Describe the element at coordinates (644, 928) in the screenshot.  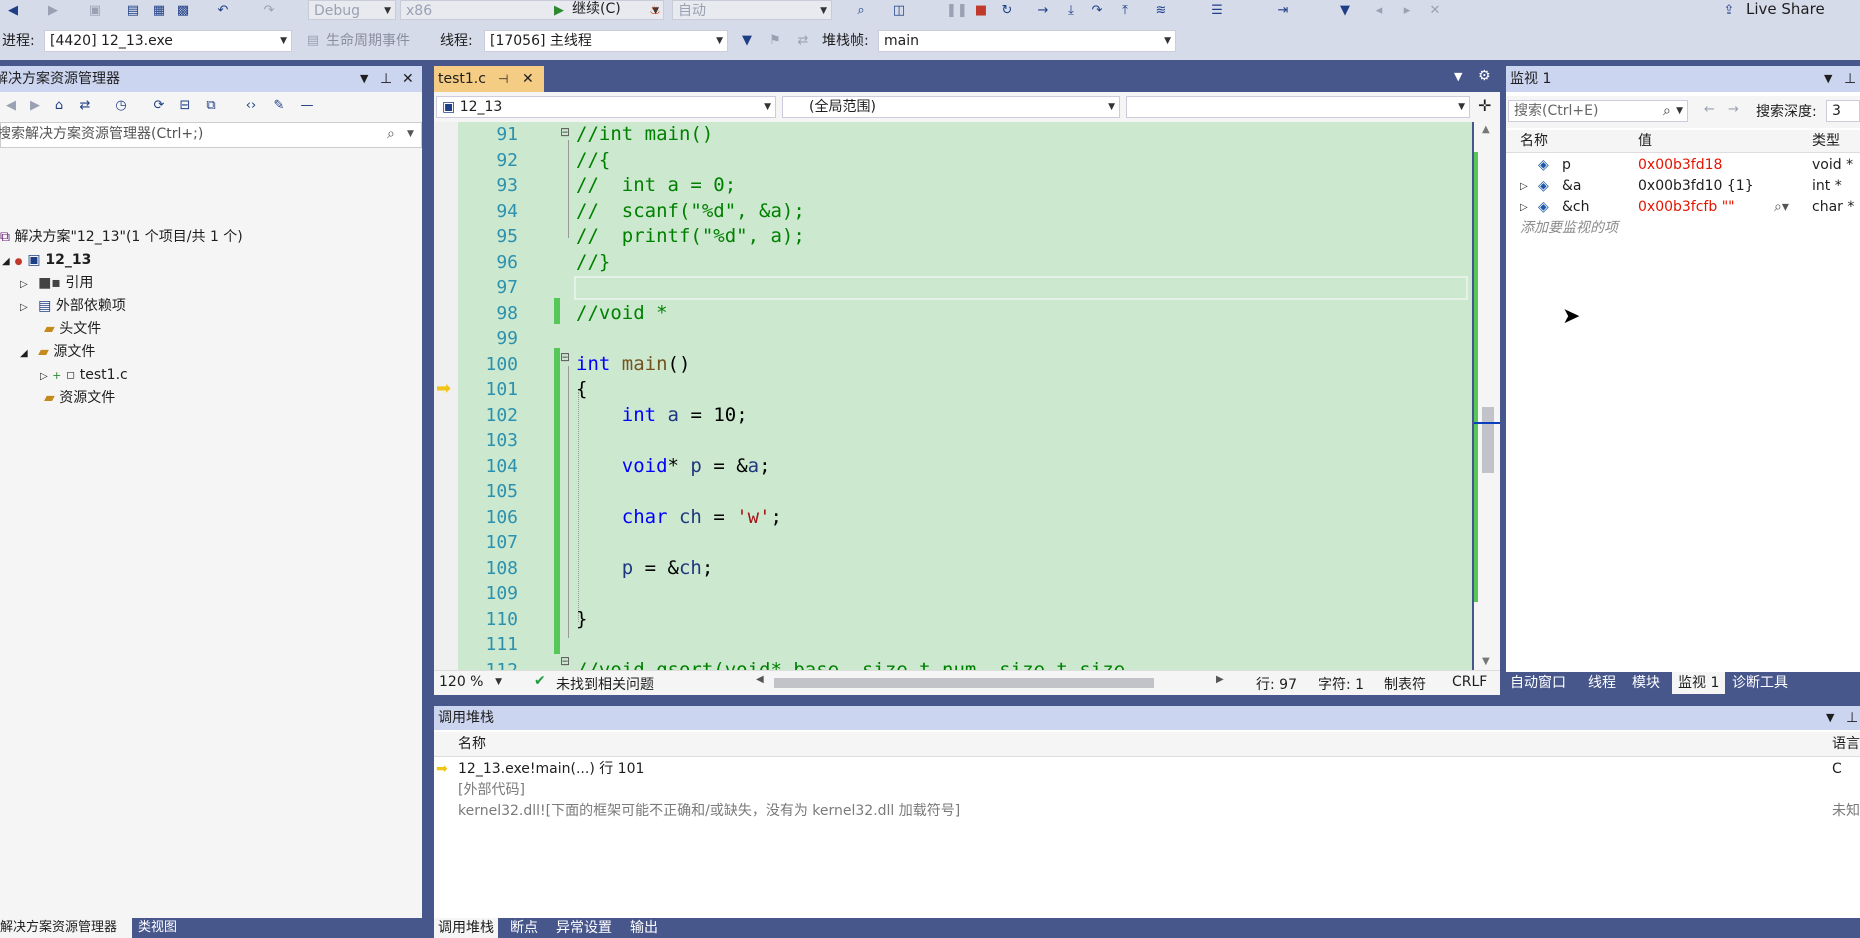
I see `tab-output: 输出` at that location.